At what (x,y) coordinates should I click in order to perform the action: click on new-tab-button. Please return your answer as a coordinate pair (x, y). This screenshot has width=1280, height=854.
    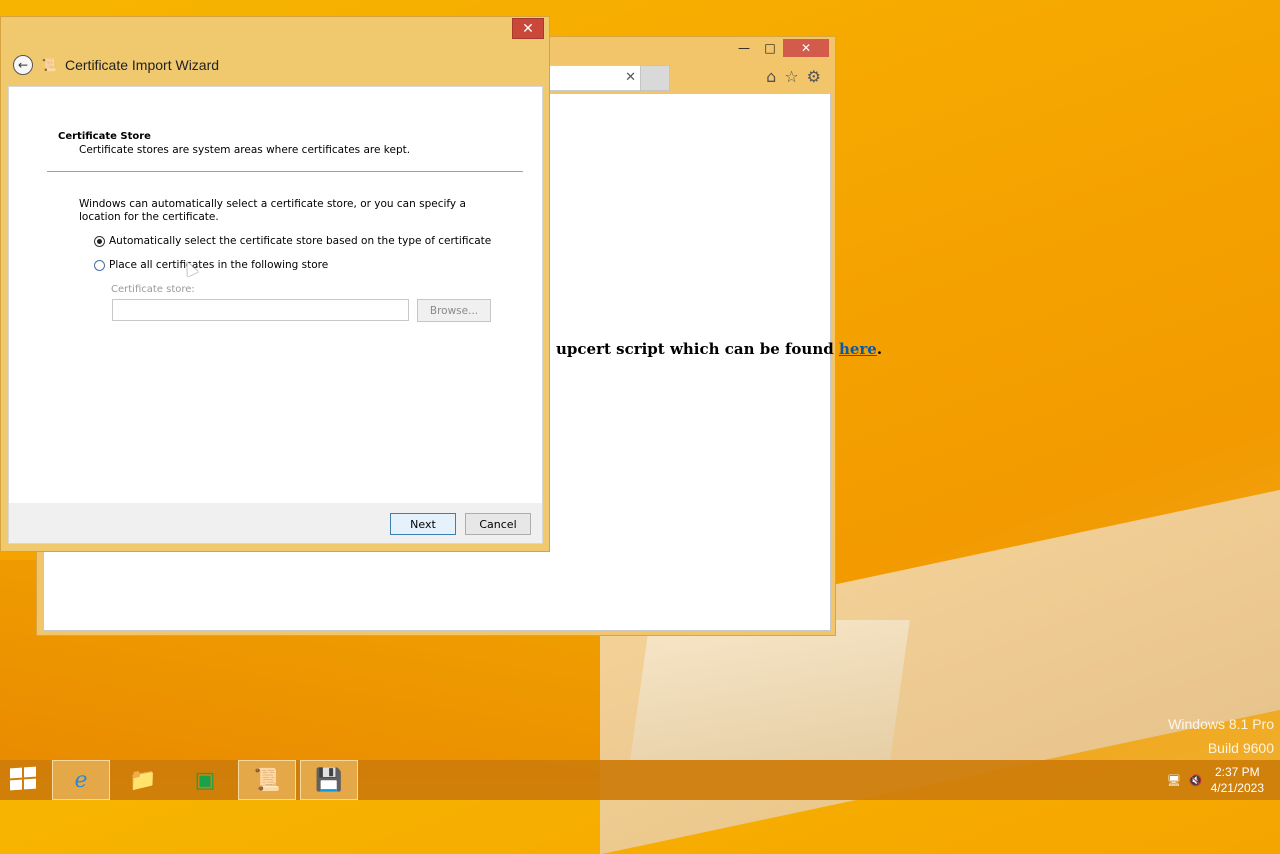
    Looking at the image, I should click on (655, 78).